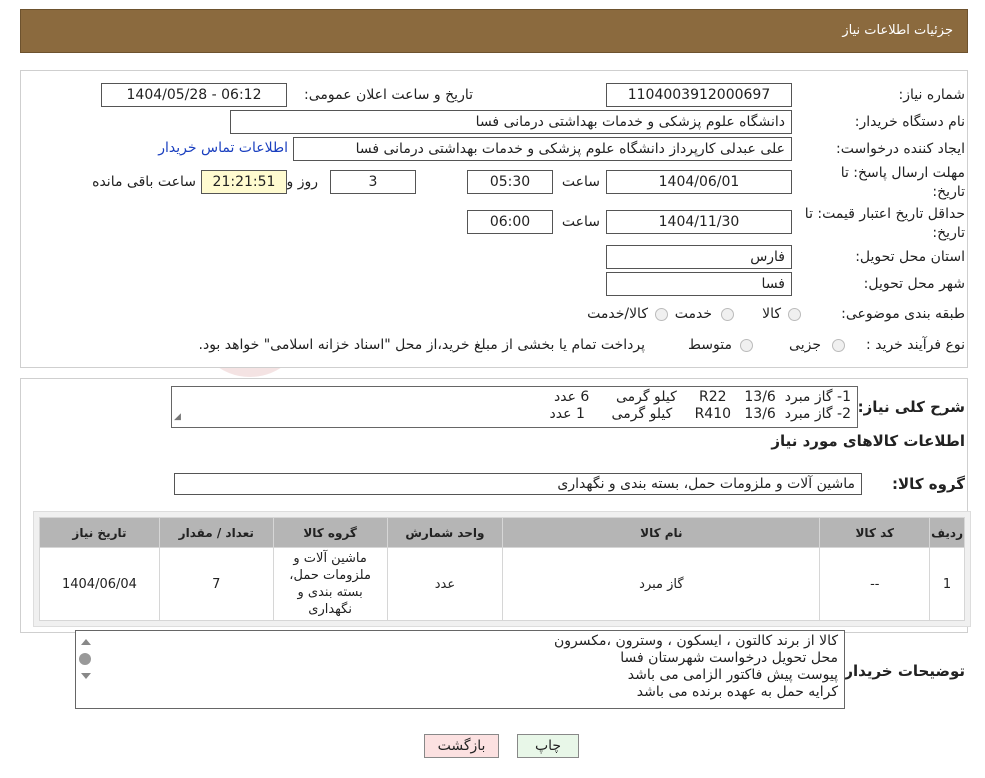 This screenshot has width=985, height=778. Describe the element at coordinates (737, 692) in the screenshot. I see `buyer-note-line: کرایه حمل به عهده برنده می باشد` at that location.